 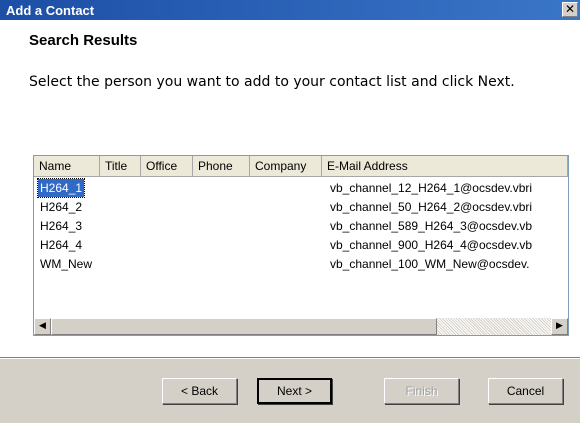 I want to click on list-item: H264_4 vb_channel_900_H264_4@ocsdev.vb, so click(x=301, y=245).